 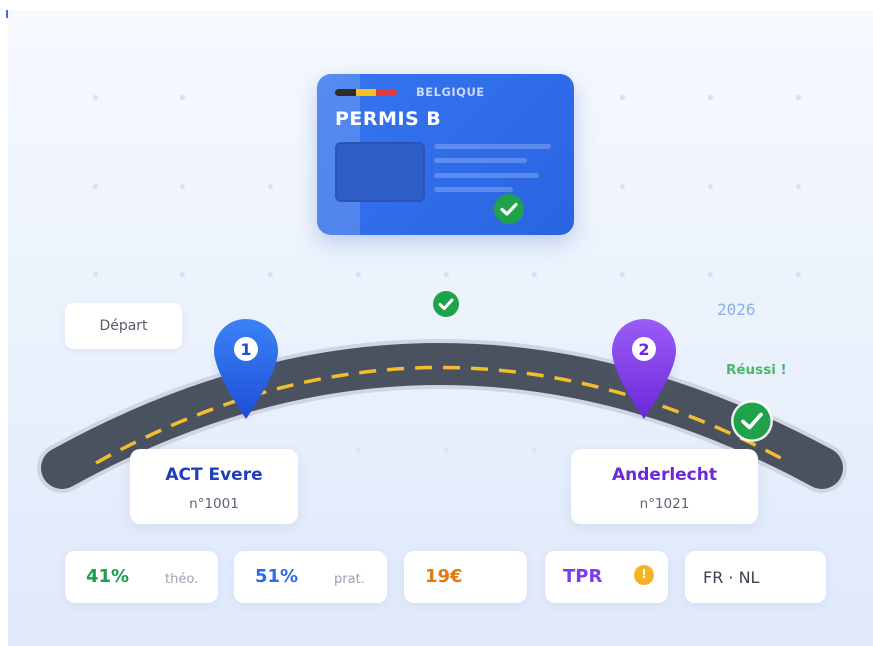 I want to click on station-code: n°1001, so click(x=214, y=504).